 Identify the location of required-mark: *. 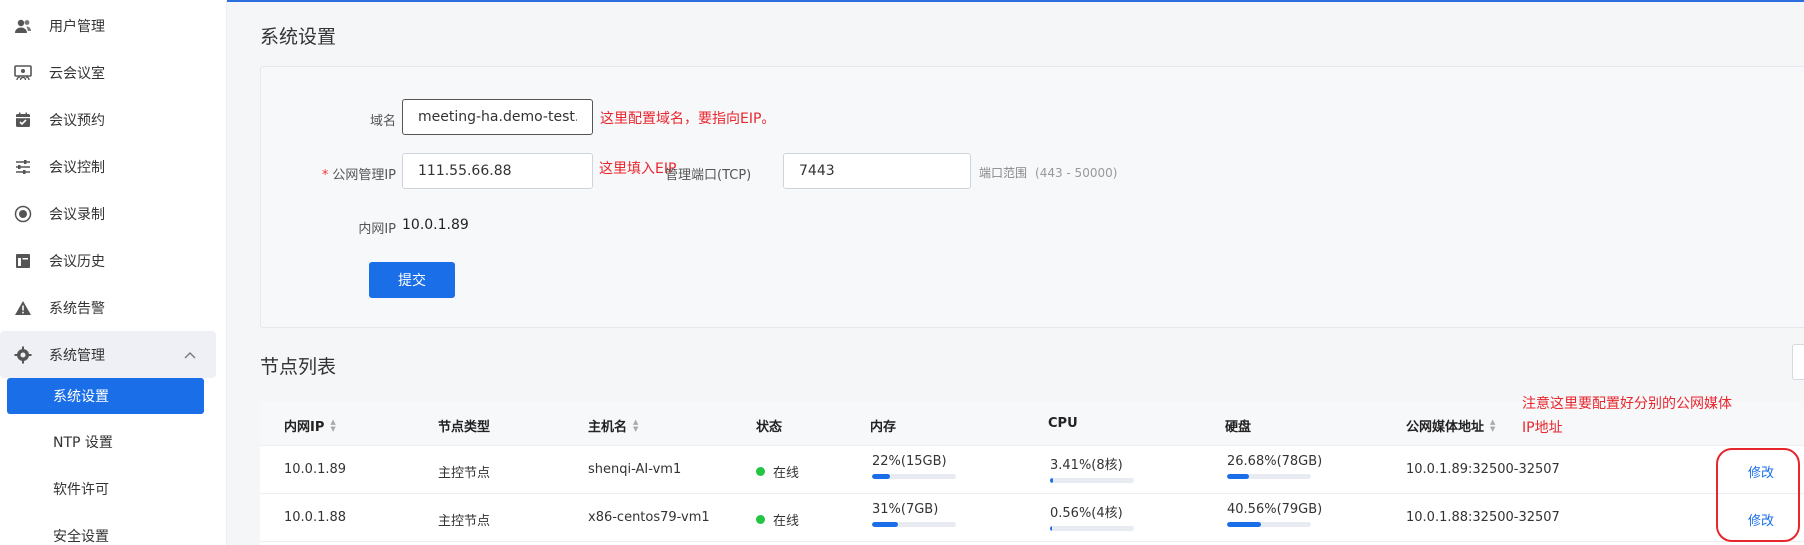
(325, 175).